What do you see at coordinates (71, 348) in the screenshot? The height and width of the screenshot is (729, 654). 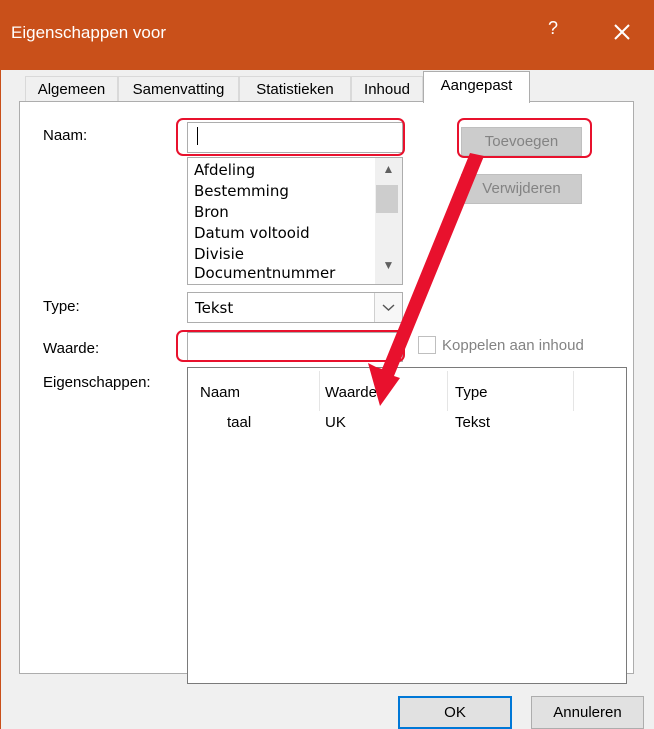 I see `value-label: Waarde:` at bounding box center [71, 348].